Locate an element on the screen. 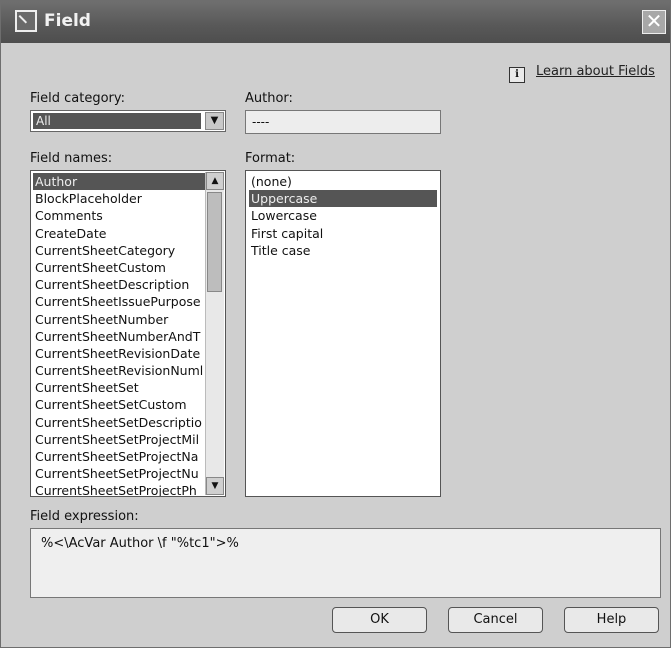  list-item: Title case is located at coordinates (343, 250).